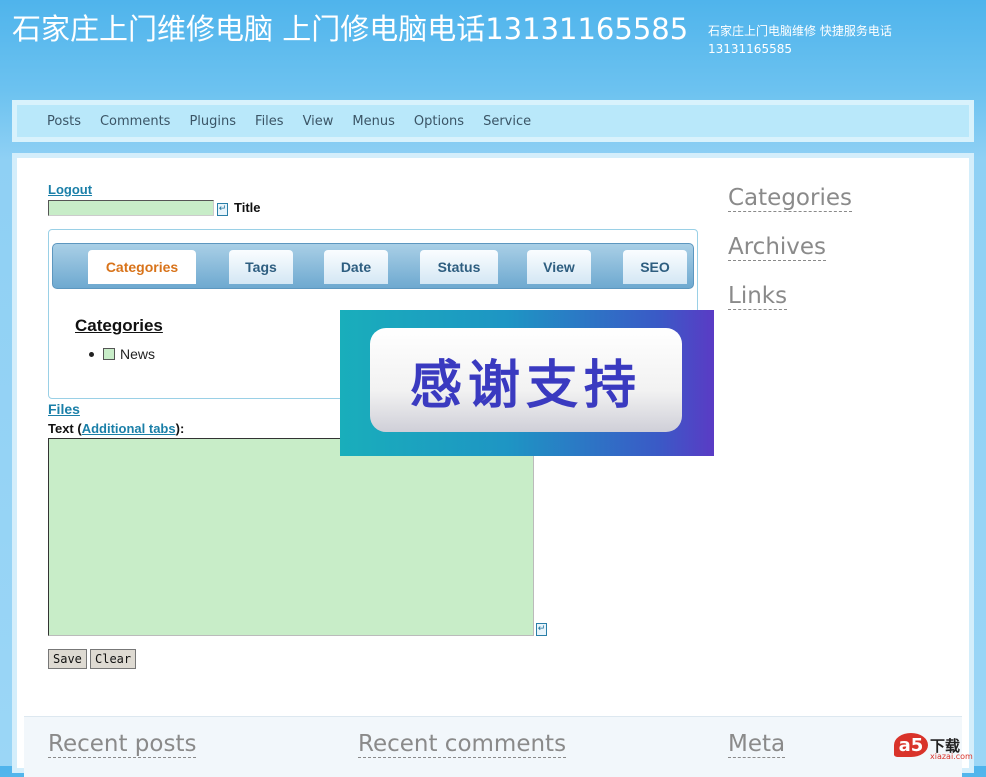 The height and width of the screenshot is (777, 986). I want to click on sidebar-link-categories: Categories, so click(790, 198).